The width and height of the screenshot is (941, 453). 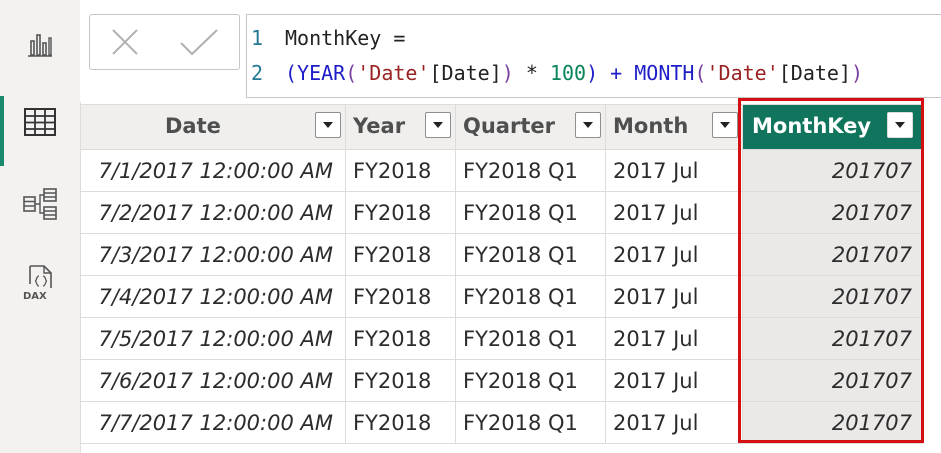 I want to click on data-view-button, so click(x=40, y=126).